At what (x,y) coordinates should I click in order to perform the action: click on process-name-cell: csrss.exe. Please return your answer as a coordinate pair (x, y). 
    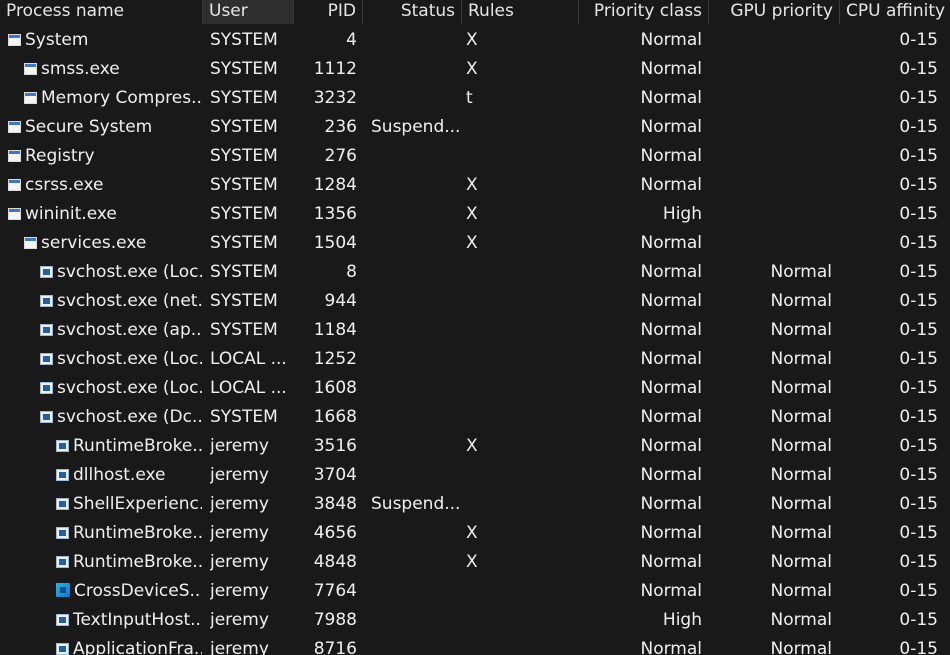
    Looking at the image, I should click on (101, 185).